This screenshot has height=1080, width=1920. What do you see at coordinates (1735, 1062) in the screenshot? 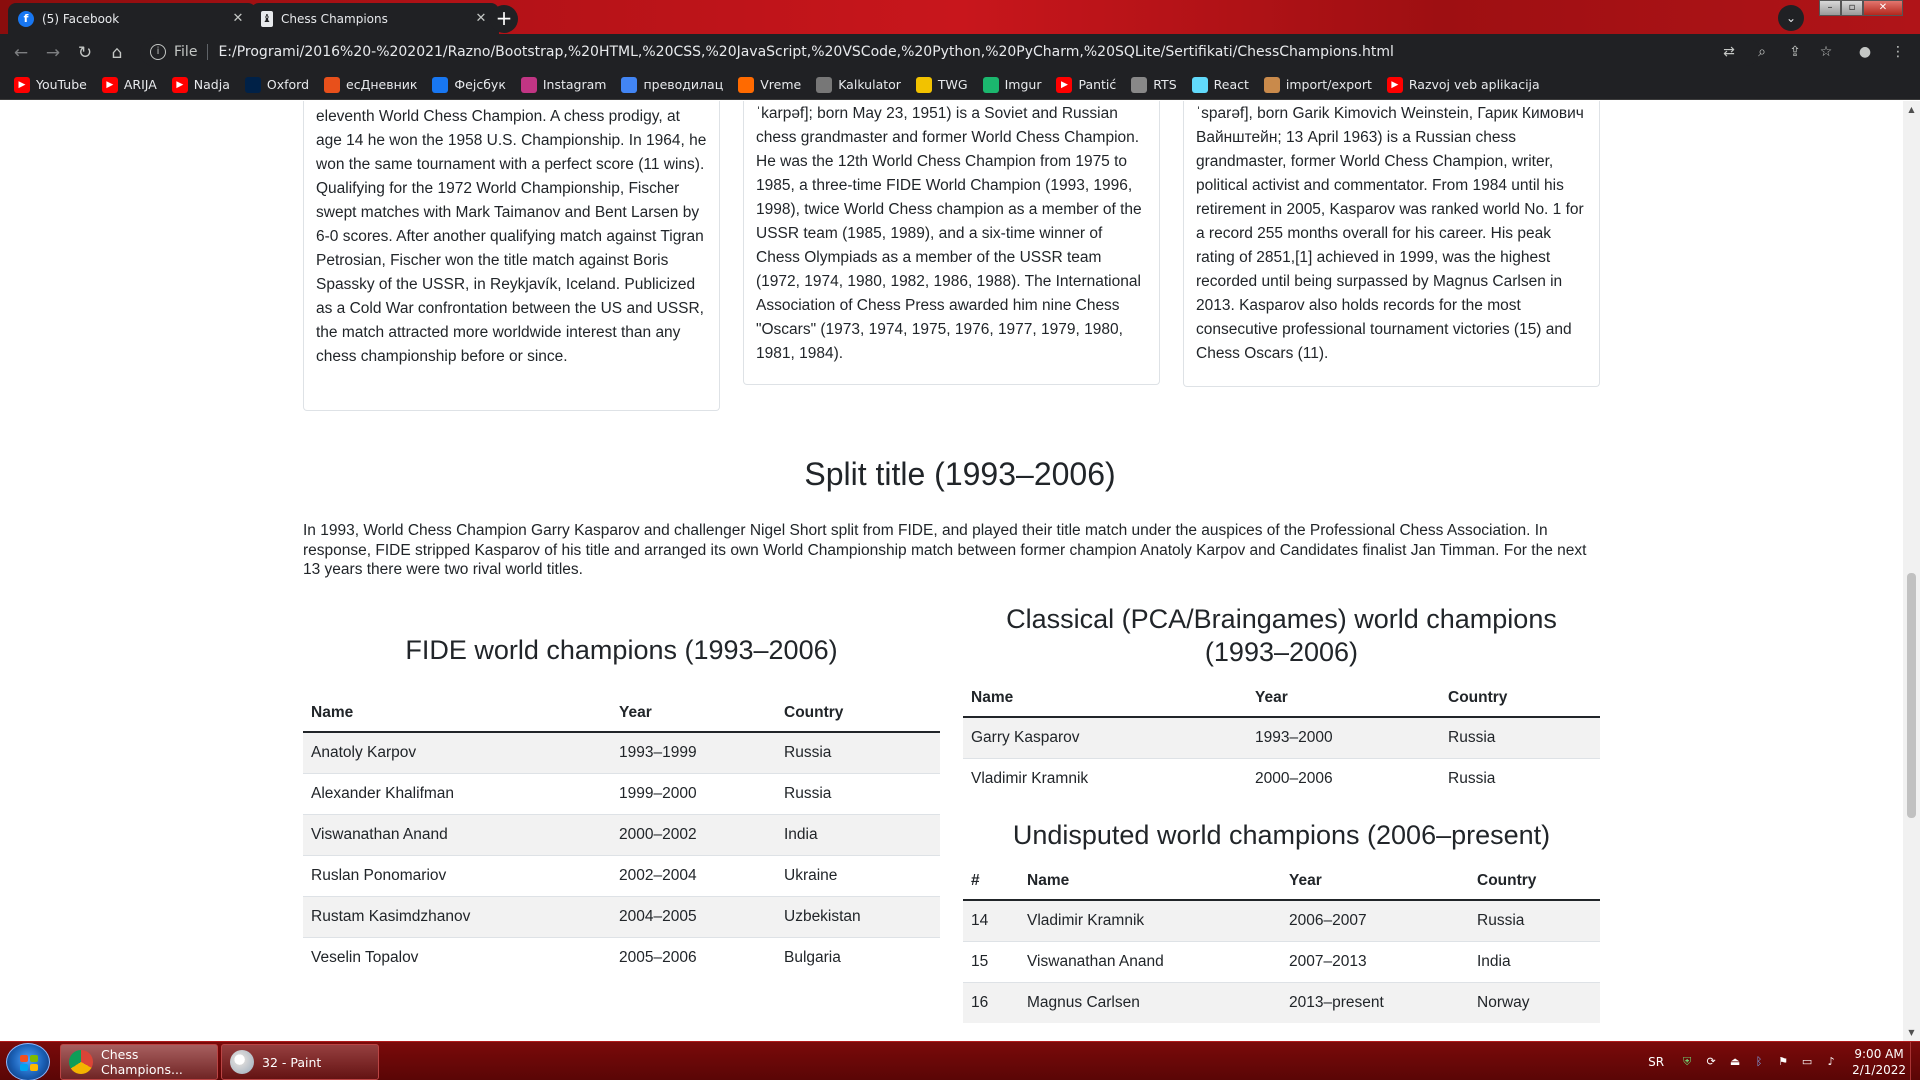
I see `usb-device-icon: ⏏` at bounding box center [1735, 1062].